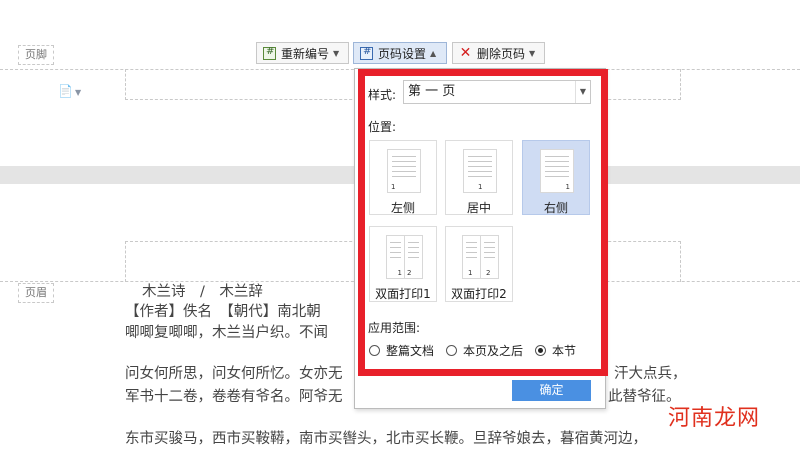 The image size is (800, 450). Describe the element at coordinates (269, 53) in the screenshot. I see `renumber-icon` at that location.